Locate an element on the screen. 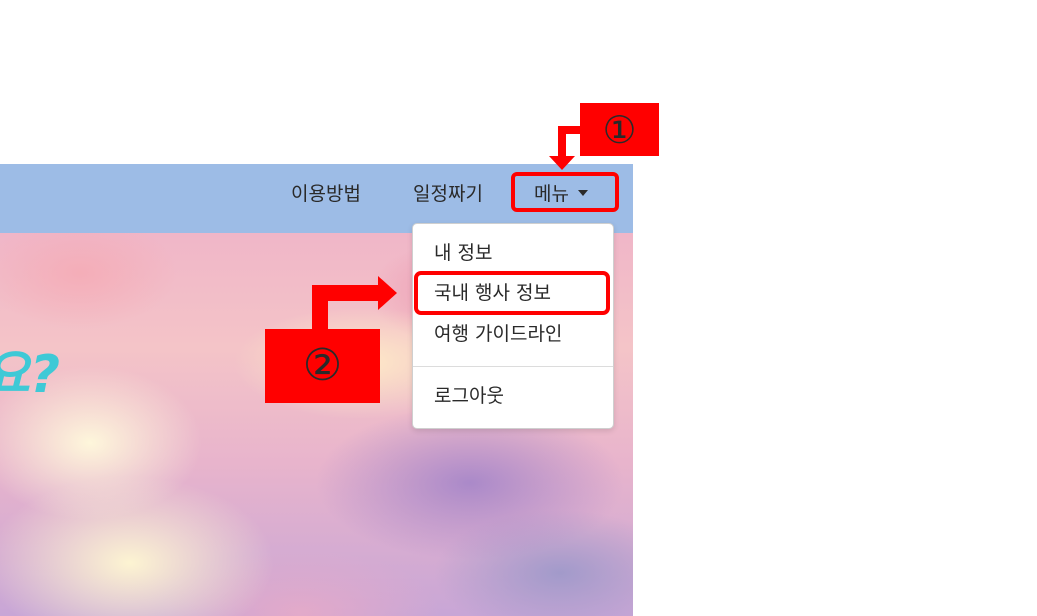  dropdown-item-my-info: 내 정보 is located at coordinates (463, 253).